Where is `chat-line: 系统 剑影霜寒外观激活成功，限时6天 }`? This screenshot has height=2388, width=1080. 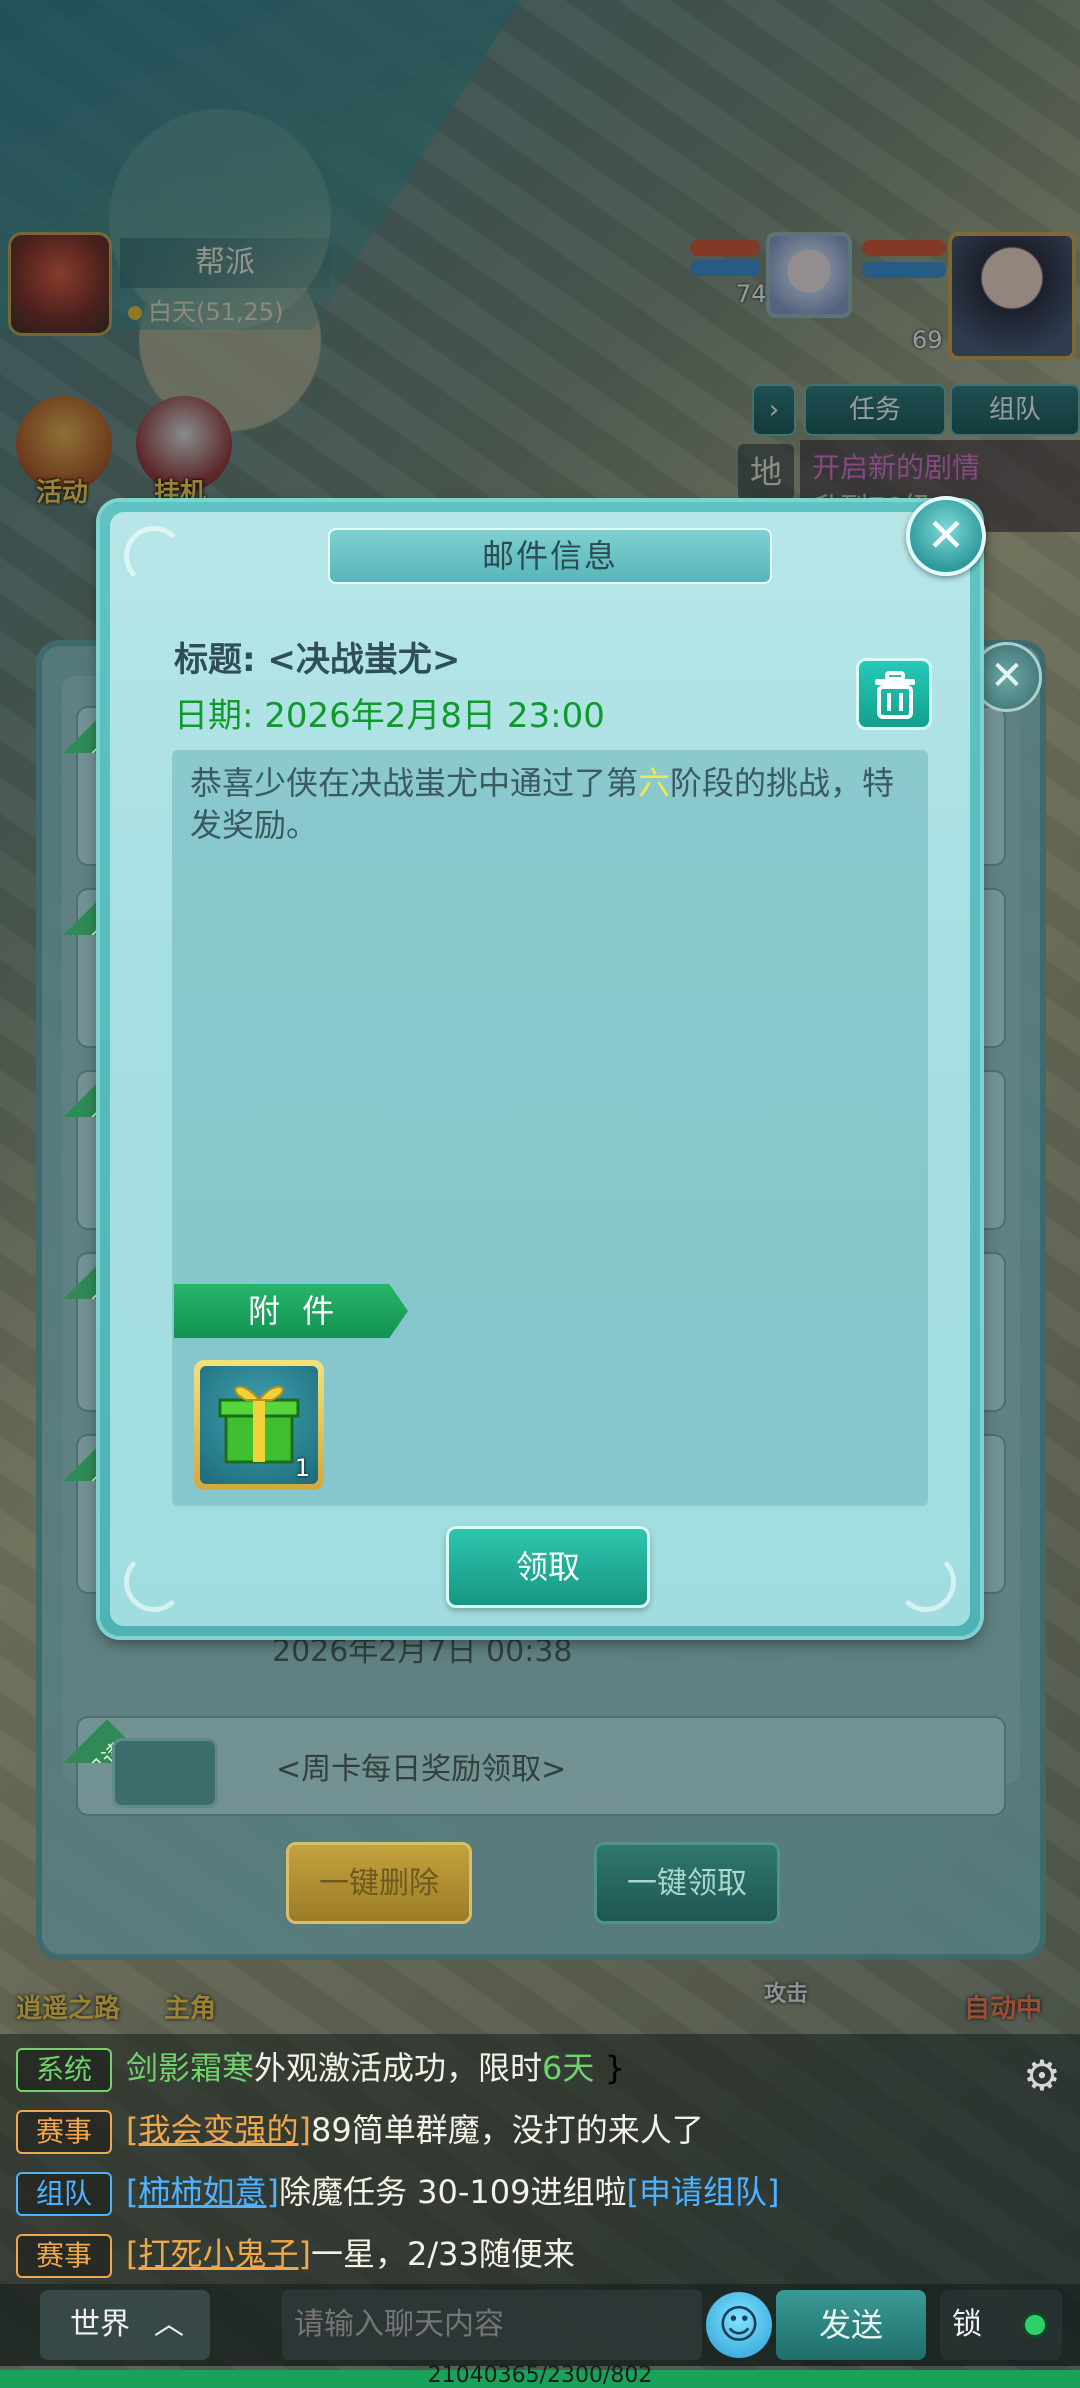
chat-line: 系统 剑影霜寒外观激活成功，限时6天 } is located at coordinates (320, 2068).